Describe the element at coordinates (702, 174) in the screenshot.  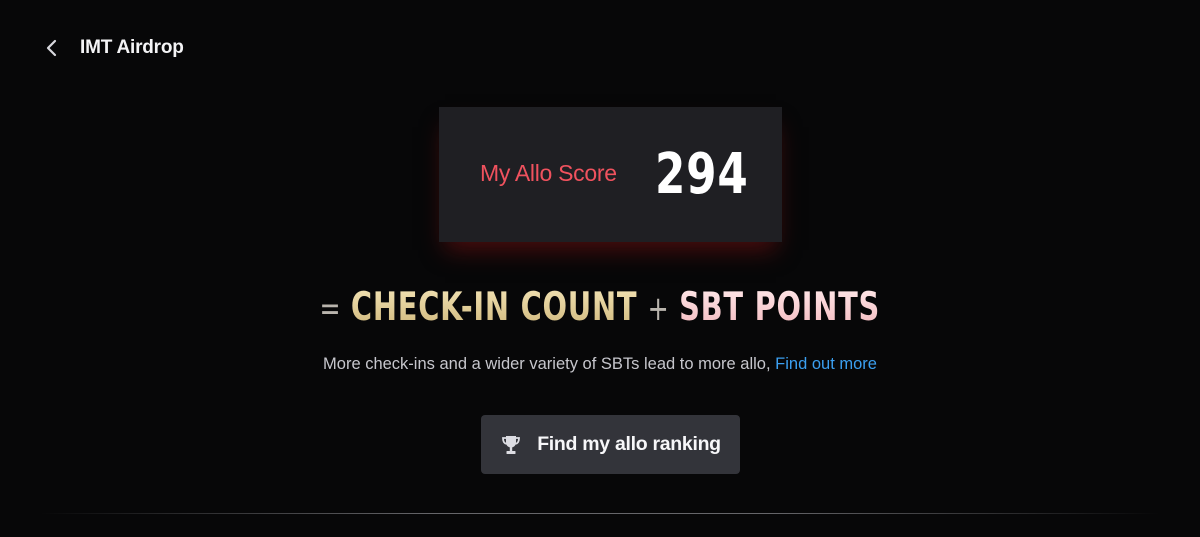
I see `allo-score-value: 294` at that location.